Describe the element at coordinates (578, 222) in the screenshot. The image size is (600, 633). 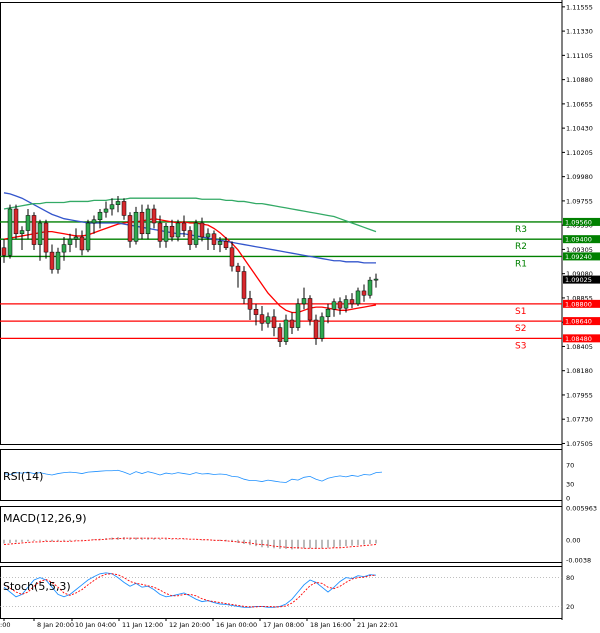
I see `level-price-tag-text: 1.09560` at that location.